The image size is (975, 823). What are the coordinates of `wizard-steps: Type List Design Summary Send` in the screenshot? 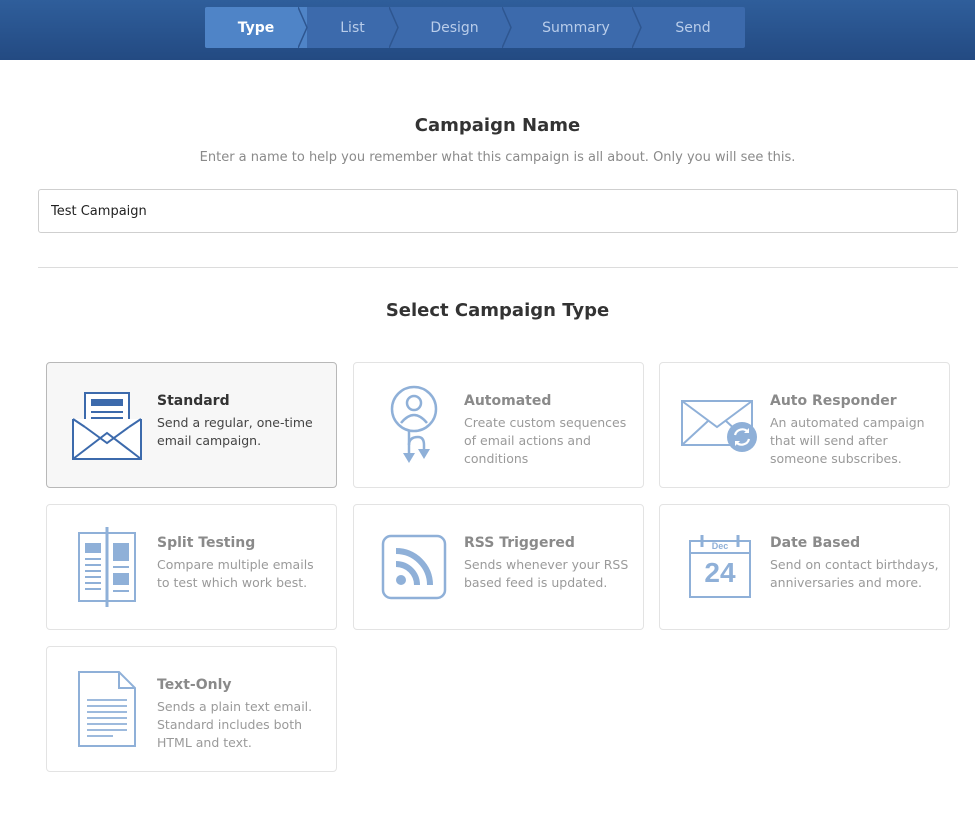 It's located at (475, 27).